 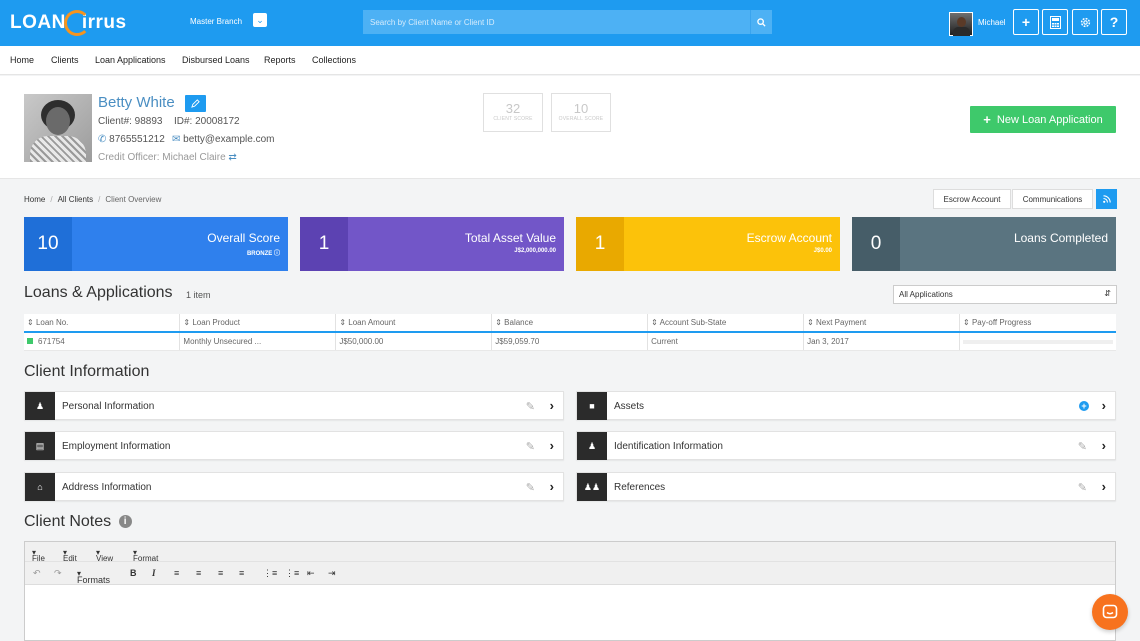 I want to click on help-button: ?, so click(x=1114, y=22).